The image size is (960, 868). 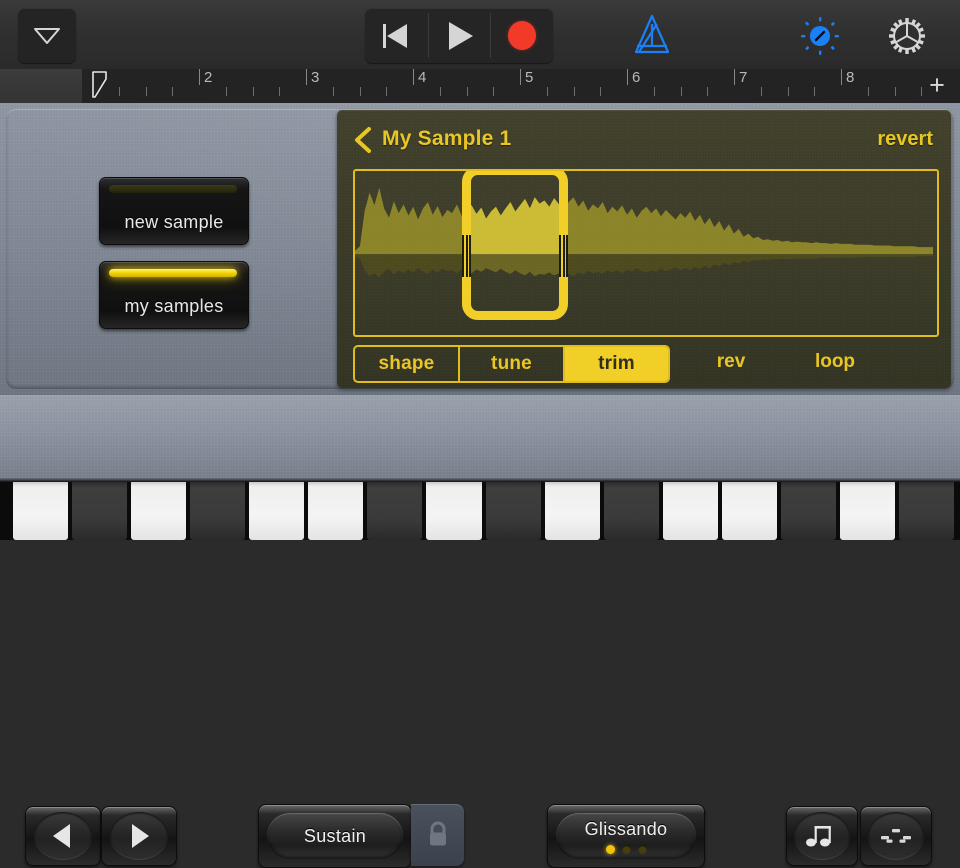 I want to click on knob-icon, so click(x=820, y=36).